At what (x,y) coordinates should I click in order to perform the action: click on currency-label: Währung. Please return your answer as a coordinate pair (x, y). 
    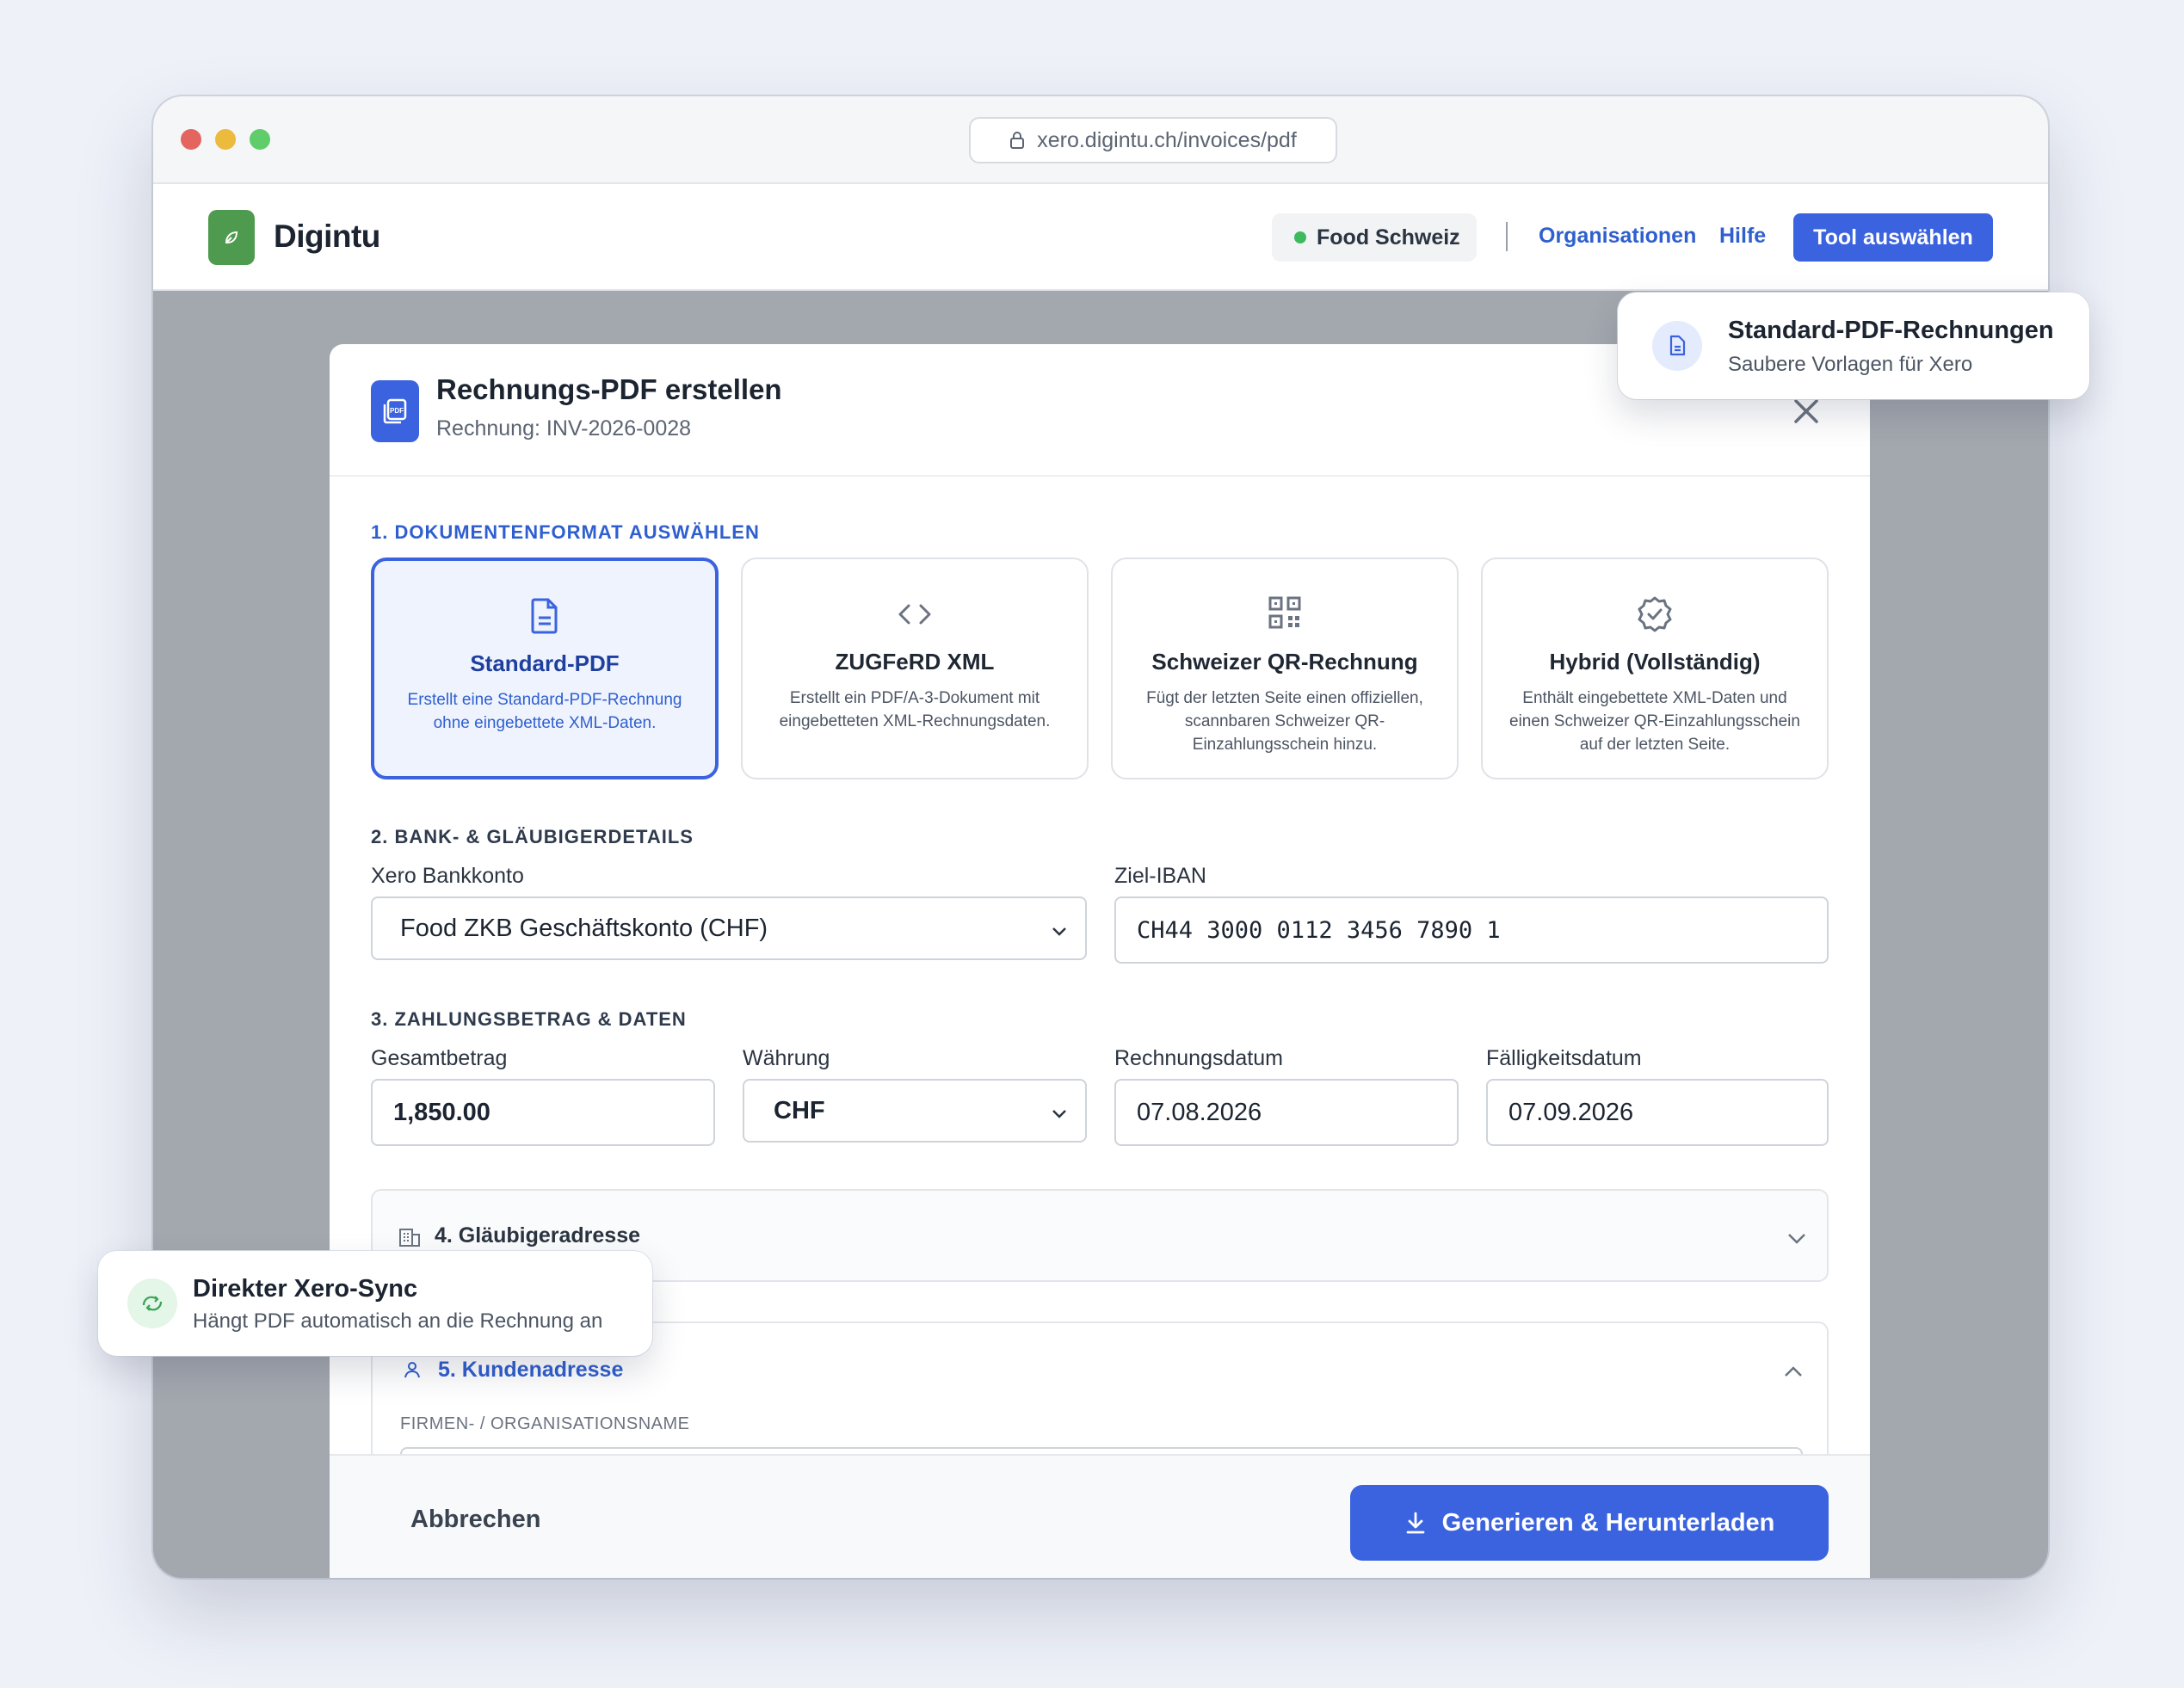
    Looking at the image, I should click on (786, 1058).